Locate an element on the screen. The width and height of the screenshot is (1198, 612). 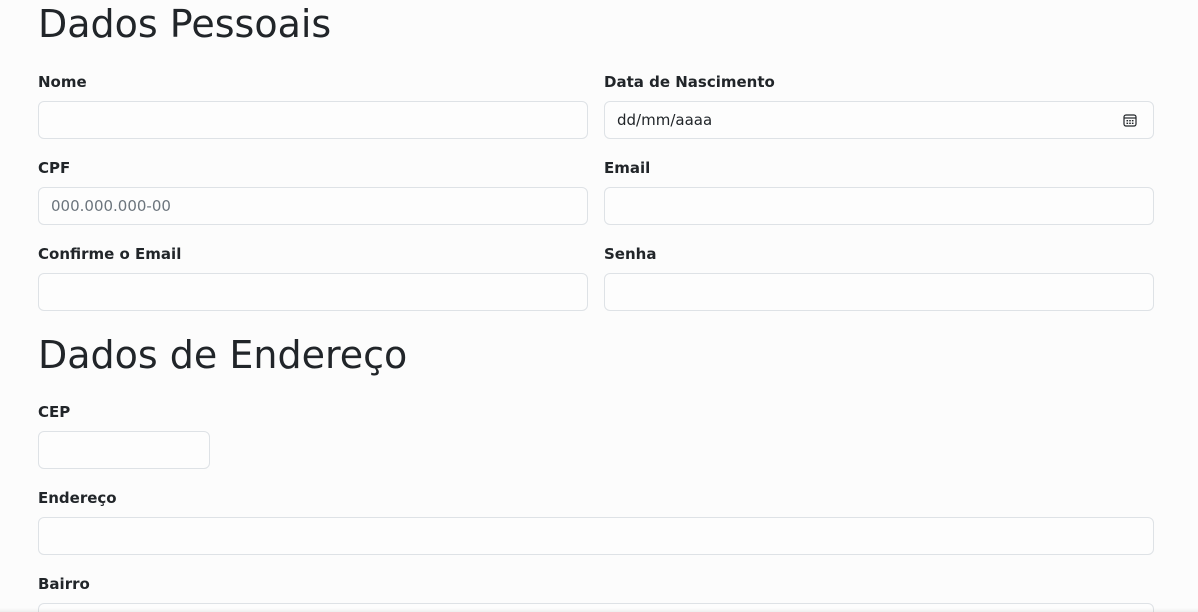
senha-input is located at coordinates (879, 292).